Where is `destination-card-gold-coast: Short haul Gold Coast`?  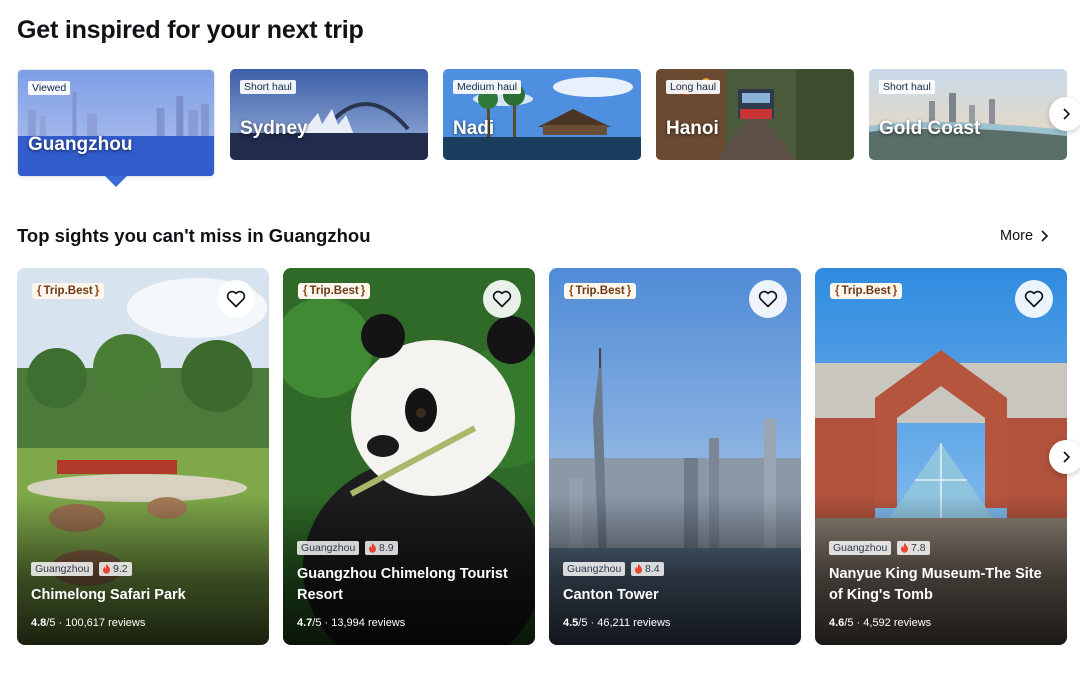
destination-card-gold-coast: Short haul Gold Coast is located at coordinates (968, 114).